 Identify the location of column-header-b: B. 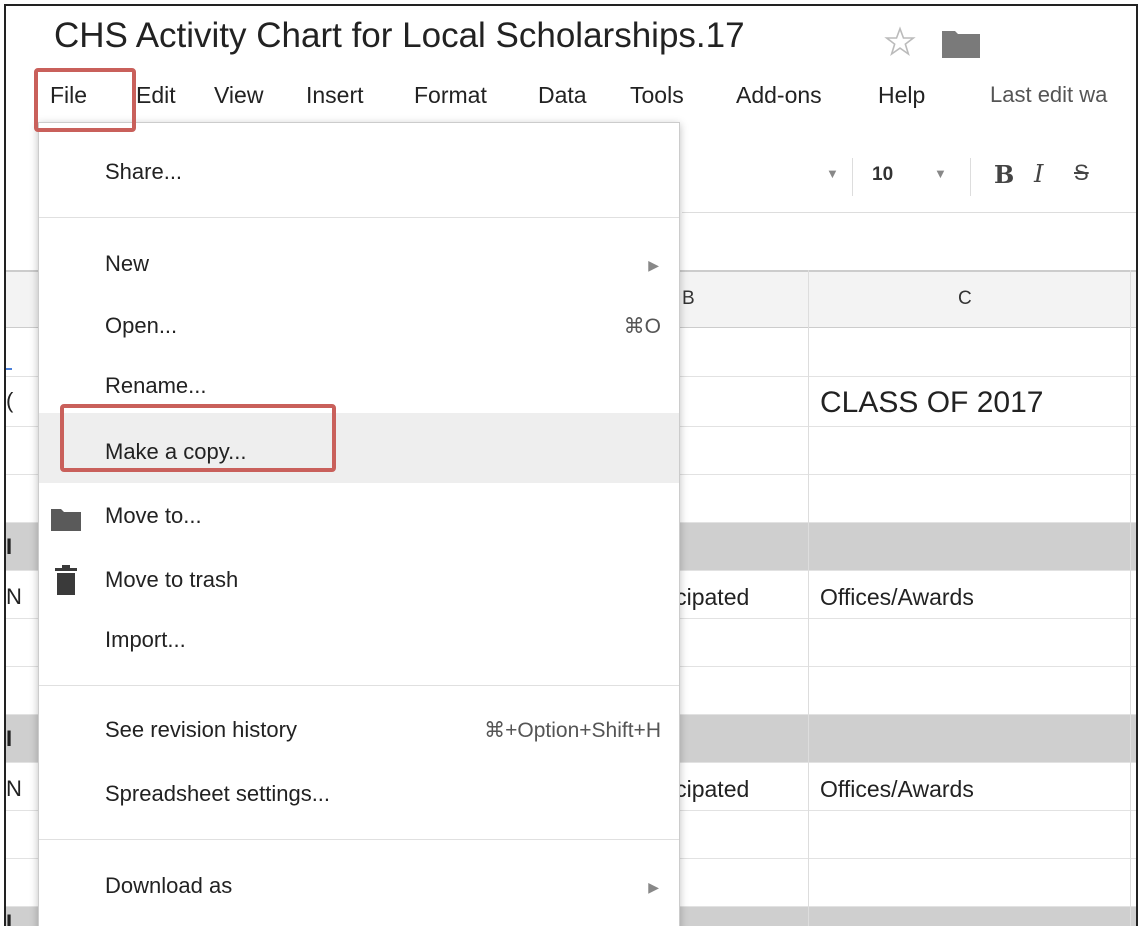
(688, 299).